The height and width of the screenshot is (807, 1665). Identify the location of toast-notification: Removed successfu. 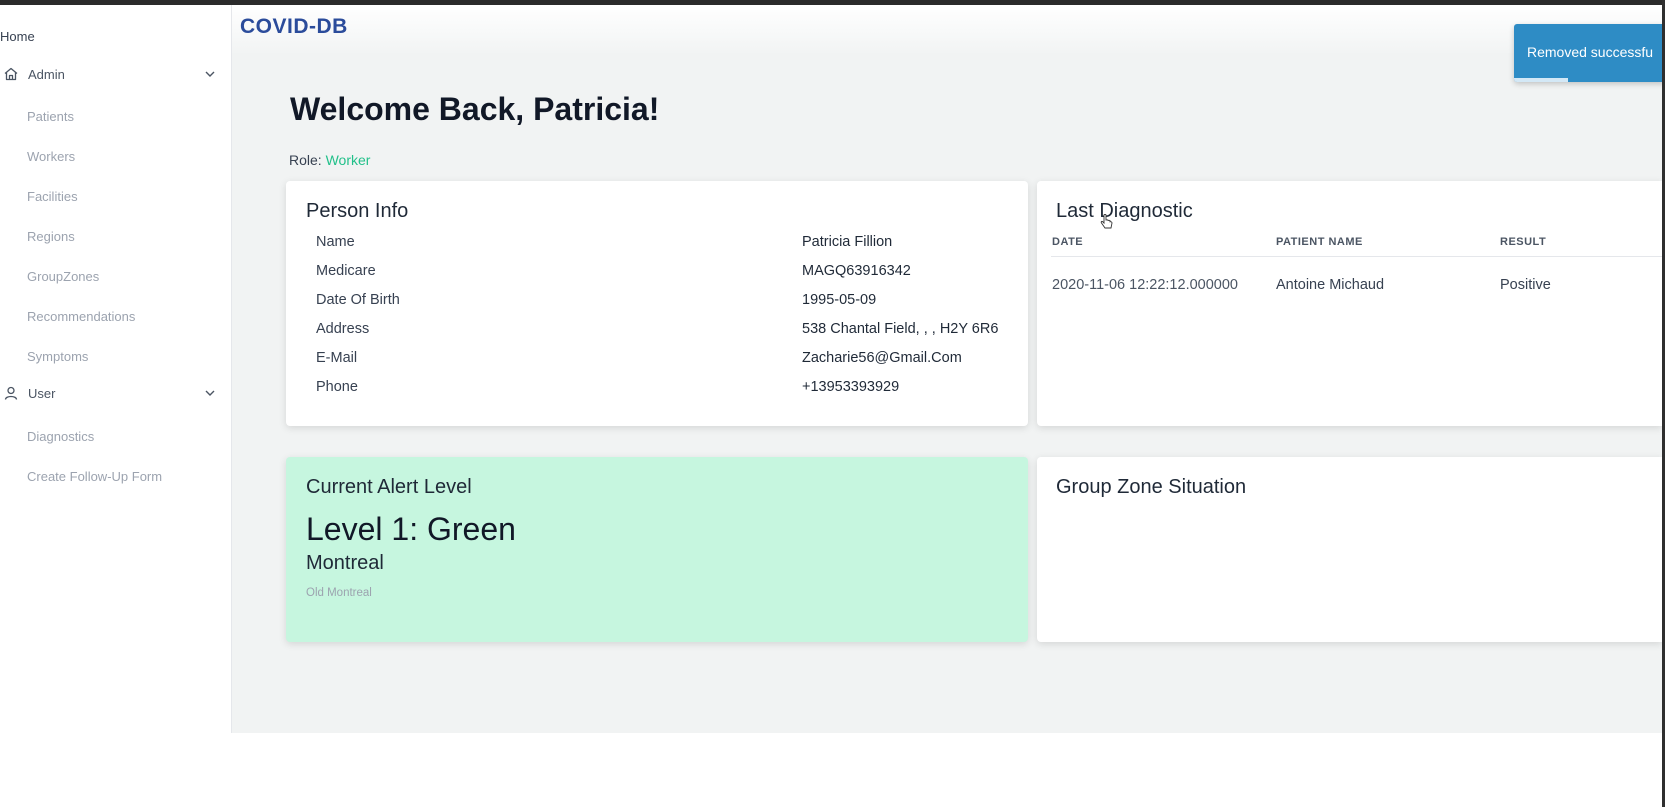
(1589, 53).